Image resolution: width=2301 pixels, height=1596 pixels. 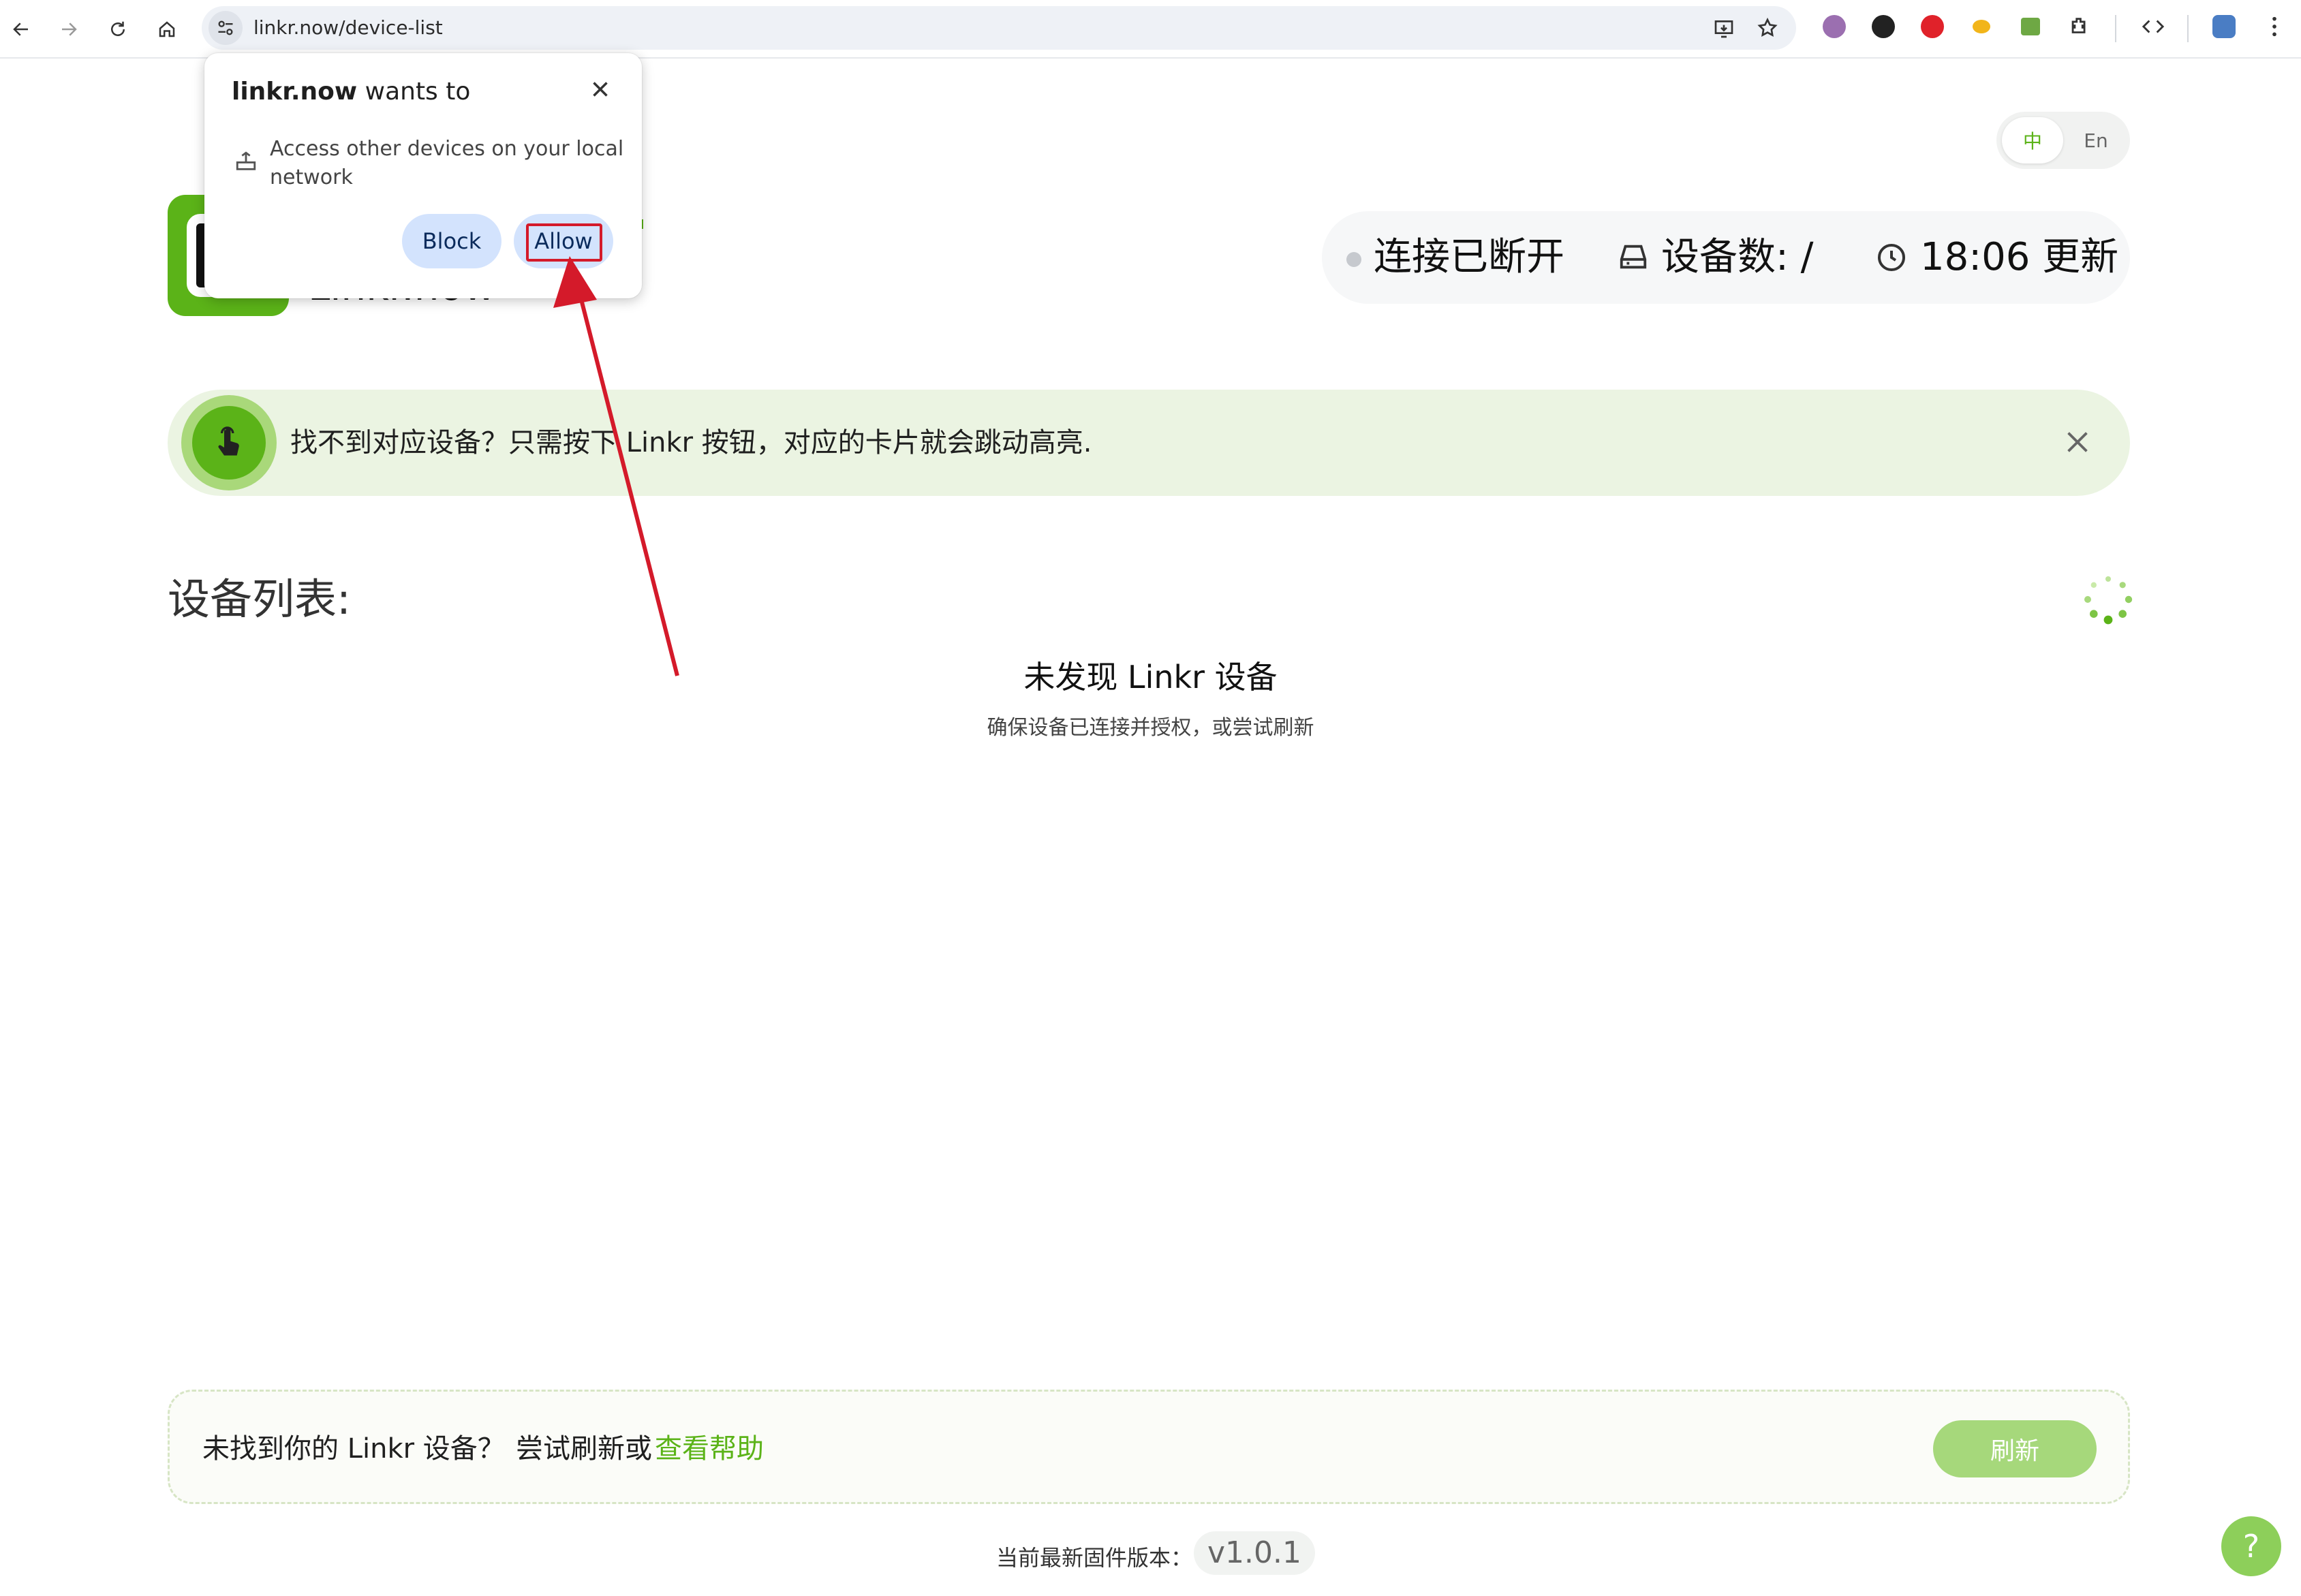 I want to click on hint-text: 找不到对应设备？只需按下 Linkr 按钮，对应的卡片就会跳动高亮., so click(x=691, y=442).